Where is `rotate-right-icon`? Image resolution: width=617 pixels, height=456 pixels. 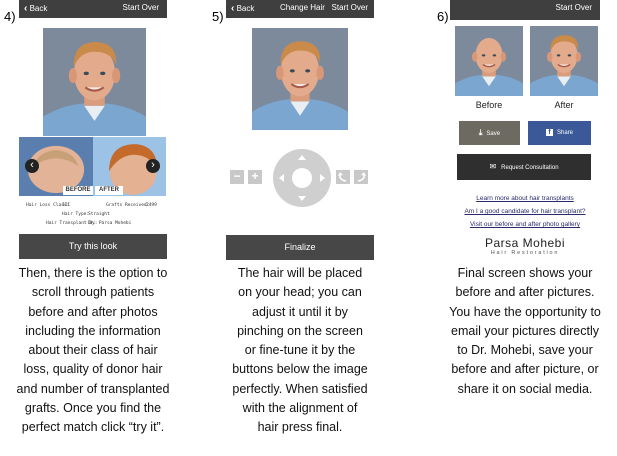 rotate-right-icon is located at coordinates (361, 177).